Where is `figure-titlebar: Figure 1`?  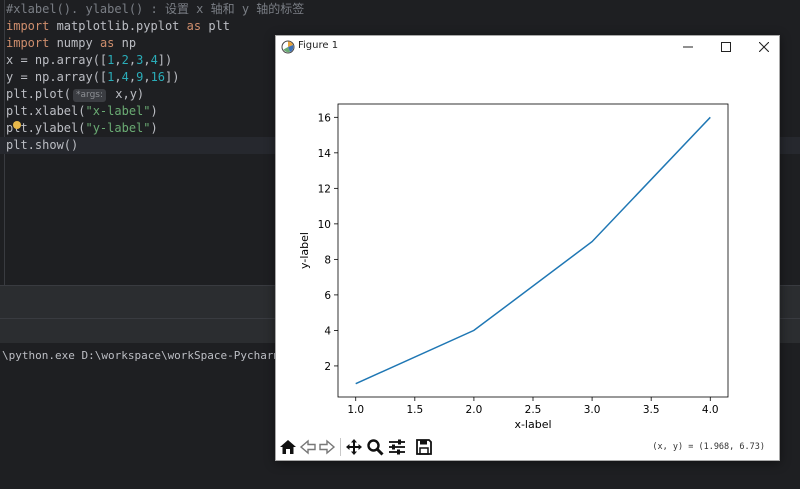 figure-titlebar: Figure 1 is located at coordinates (527, 47).